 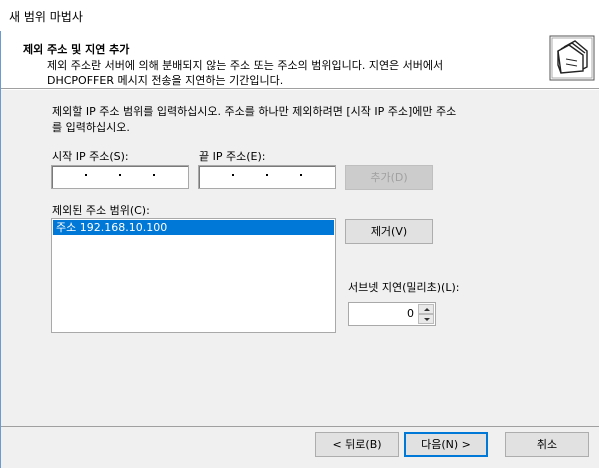 I want to click on spinner-arrows, so click(x=426, y=314).